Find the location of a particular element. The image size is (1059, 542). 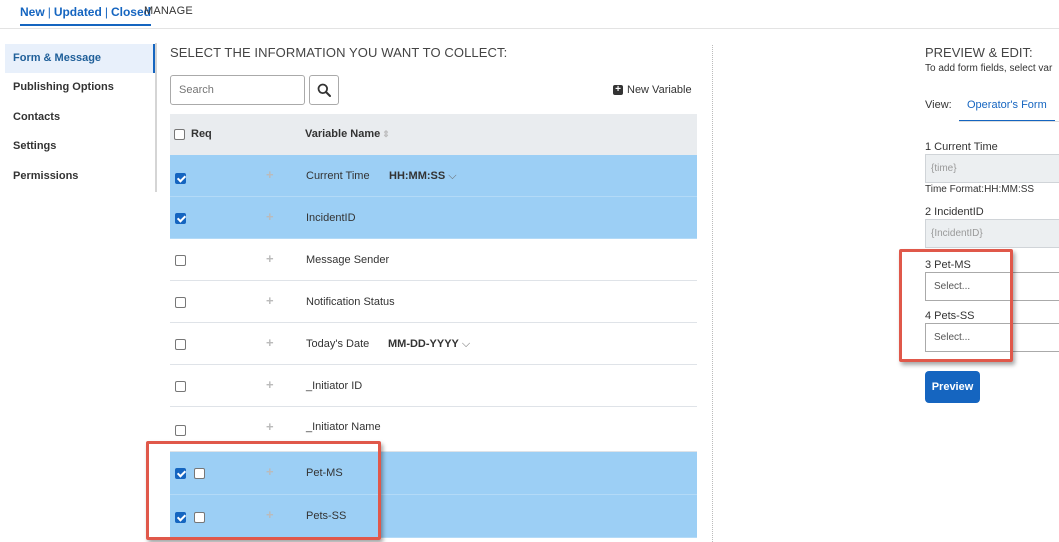

variable-name: _Initiator ID is located at coordinates (334, 386).